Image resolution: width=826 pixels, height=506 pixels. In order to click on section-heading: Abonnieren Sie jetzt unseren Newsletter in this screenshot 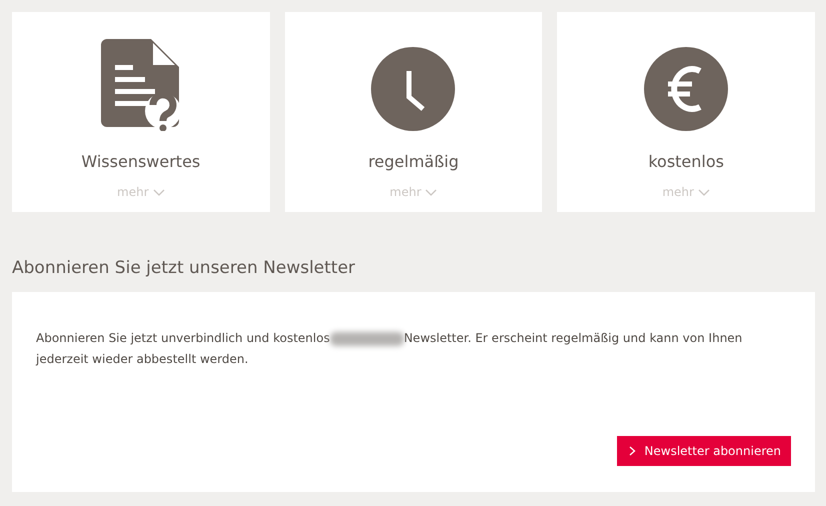, I will do `click(184, 268)`.